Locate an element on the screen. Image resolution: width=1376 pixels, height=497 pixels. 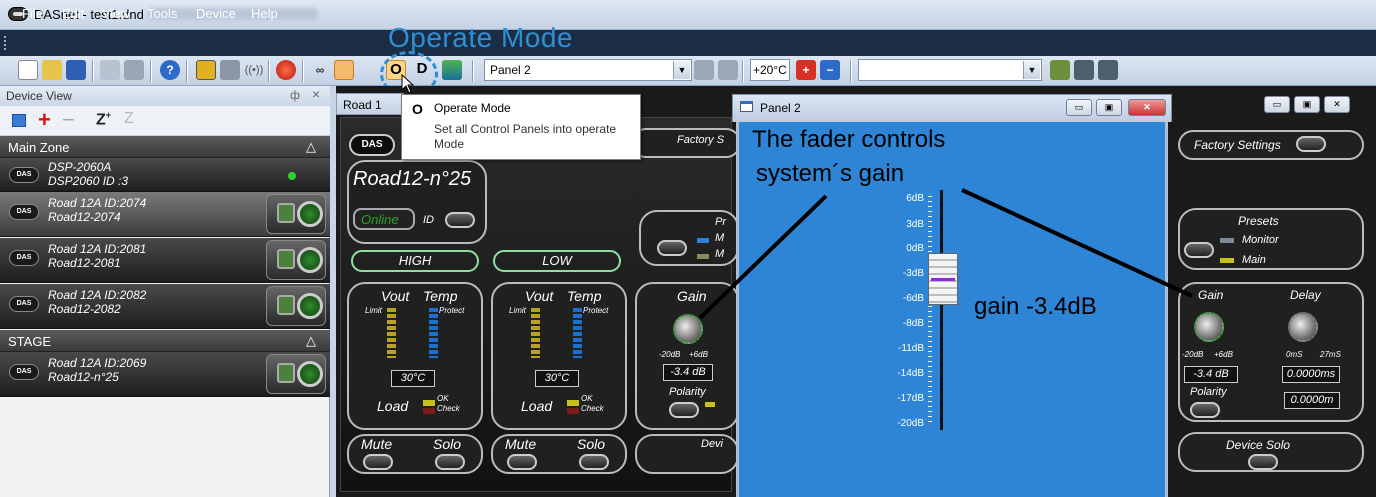
annotation-lines is located at coordinates (945, 254).